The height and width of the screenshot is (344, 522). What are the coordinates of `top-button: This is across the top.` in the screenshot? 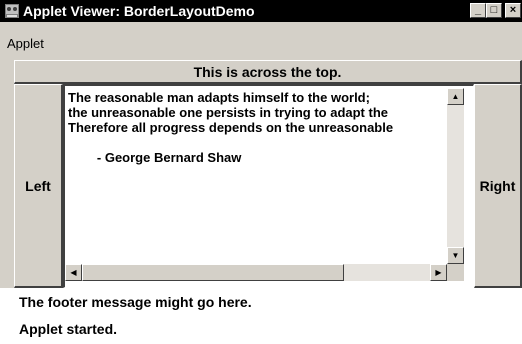 It's located at (268, 72).